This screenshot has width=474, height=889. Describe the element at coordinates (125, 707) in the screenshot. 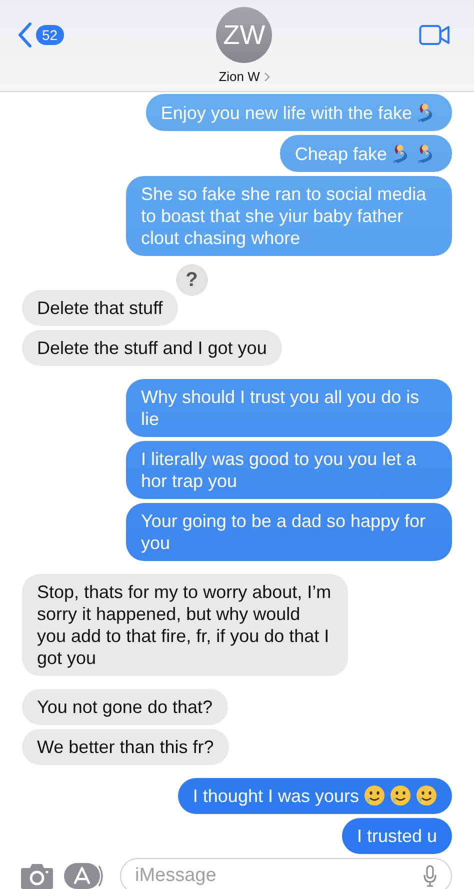

I see `received-message-bubble: You not gone do that?` at that location.